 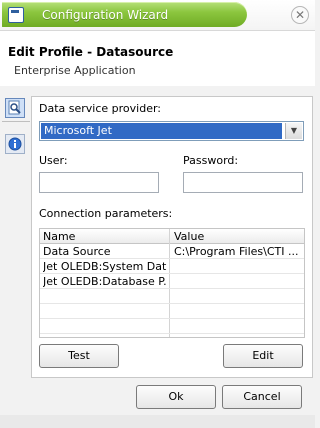 I want to click on provider-select: Microsoft Jet ▼, so click(x=171, y=131).